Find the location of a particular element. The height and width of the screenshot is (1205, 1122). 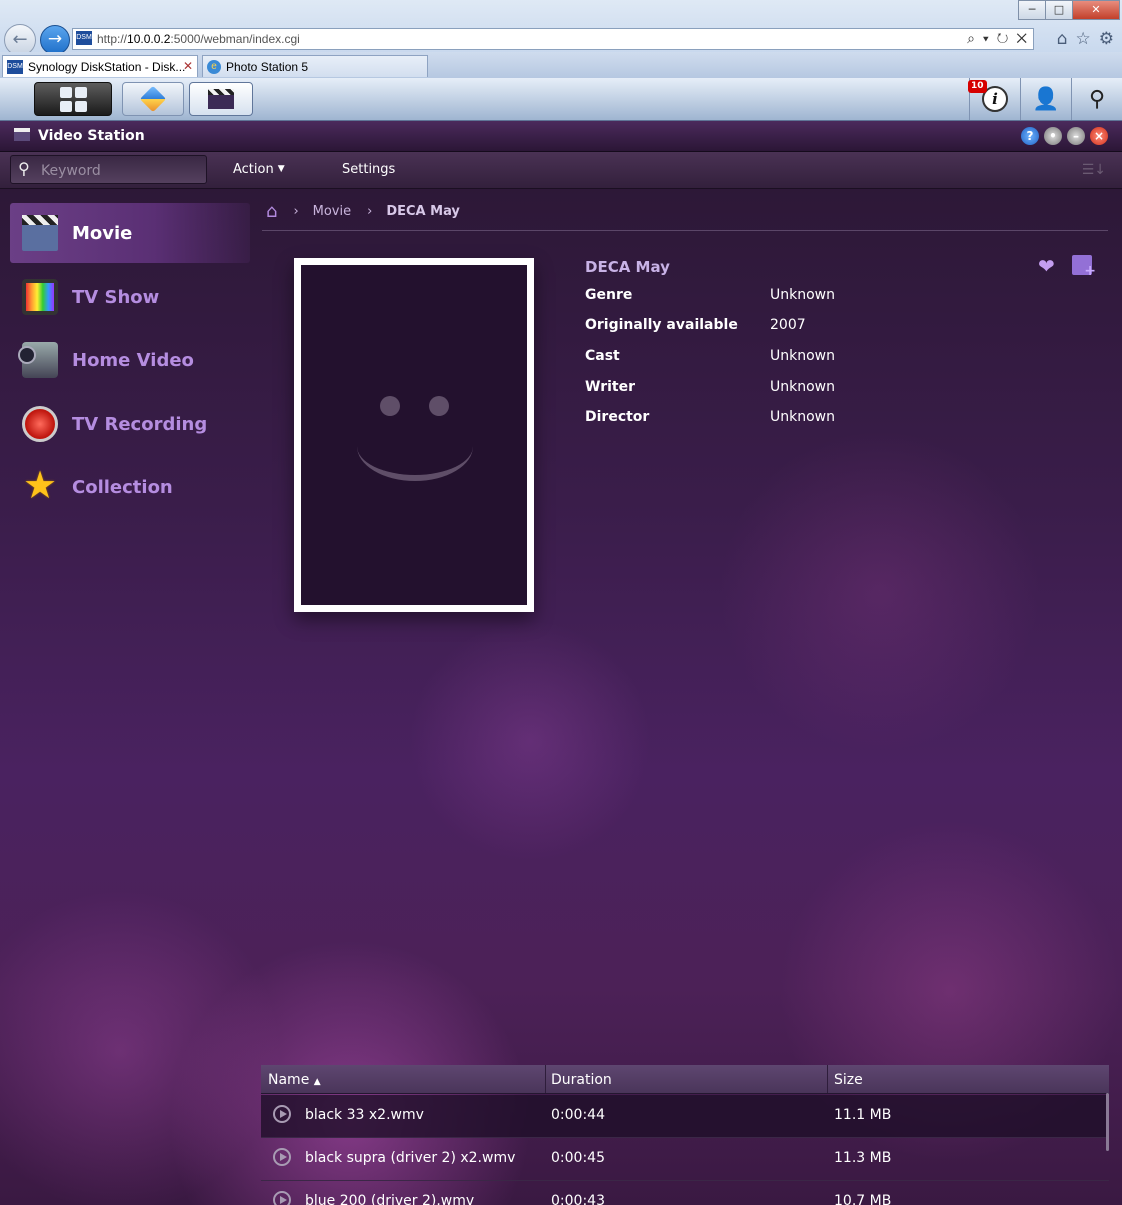

stop-icon: ✕ is located at coordinates (1022, 38).